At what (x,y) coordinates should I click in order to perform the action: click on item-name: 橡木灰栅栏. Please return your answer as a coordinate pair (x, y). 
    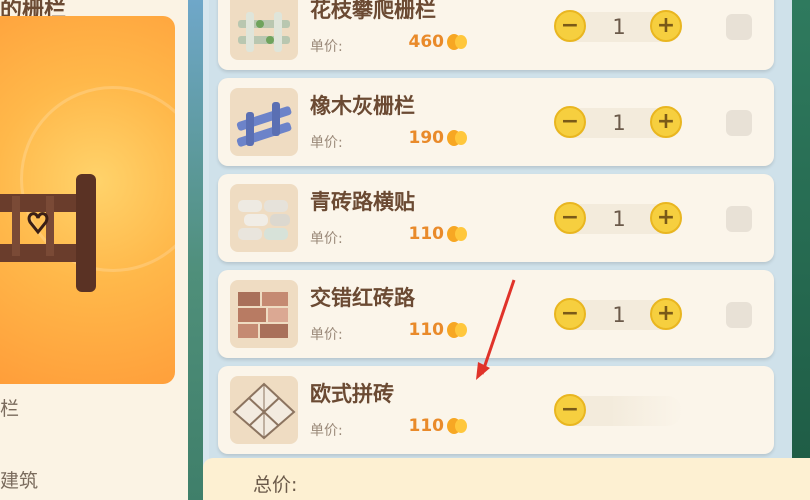
    Looking at the image, I should click on (362, 106).